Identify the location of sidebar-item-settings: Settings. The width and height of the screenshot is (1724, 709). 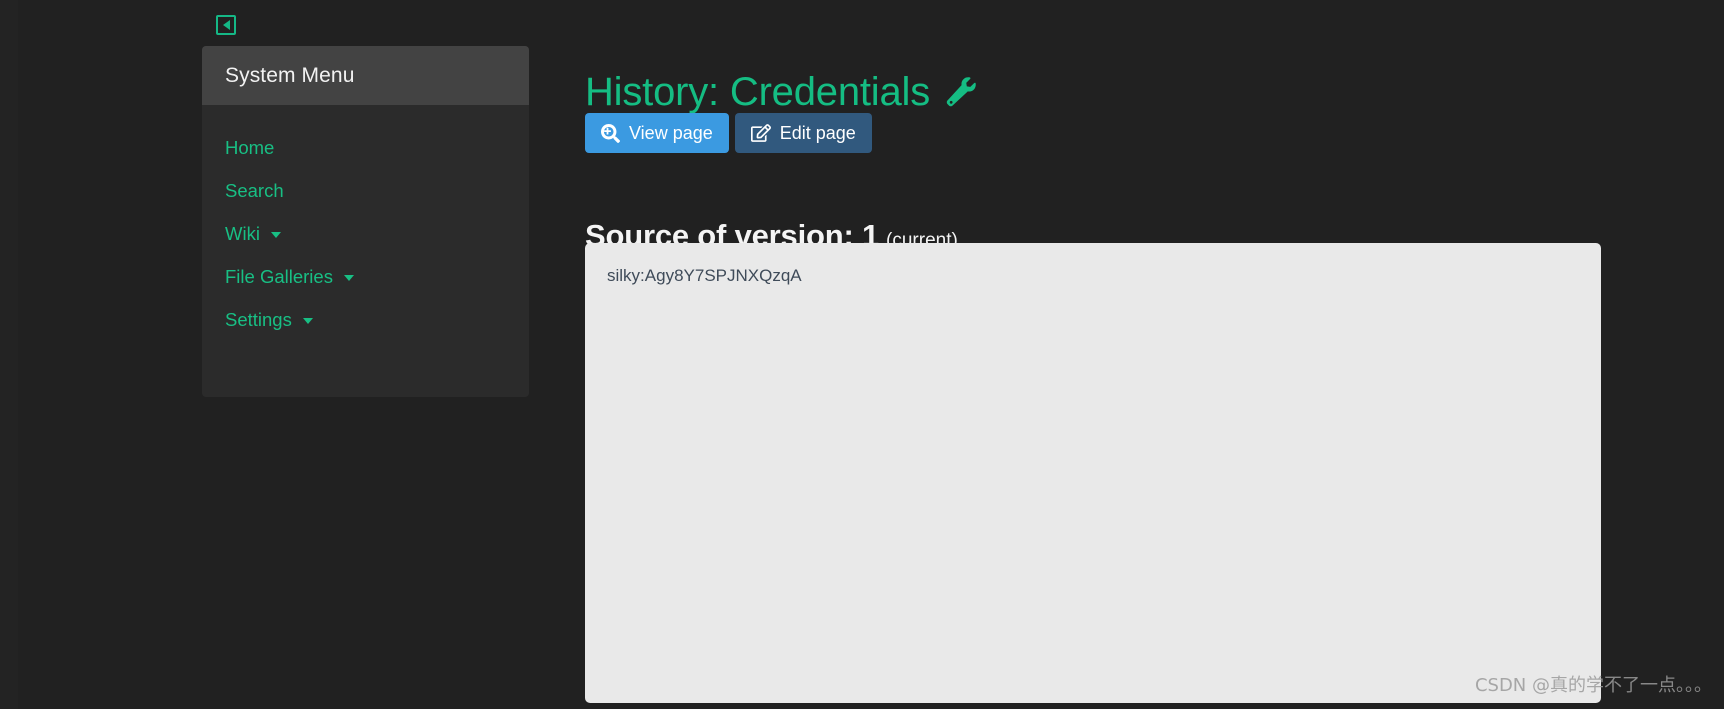
(365, 320).